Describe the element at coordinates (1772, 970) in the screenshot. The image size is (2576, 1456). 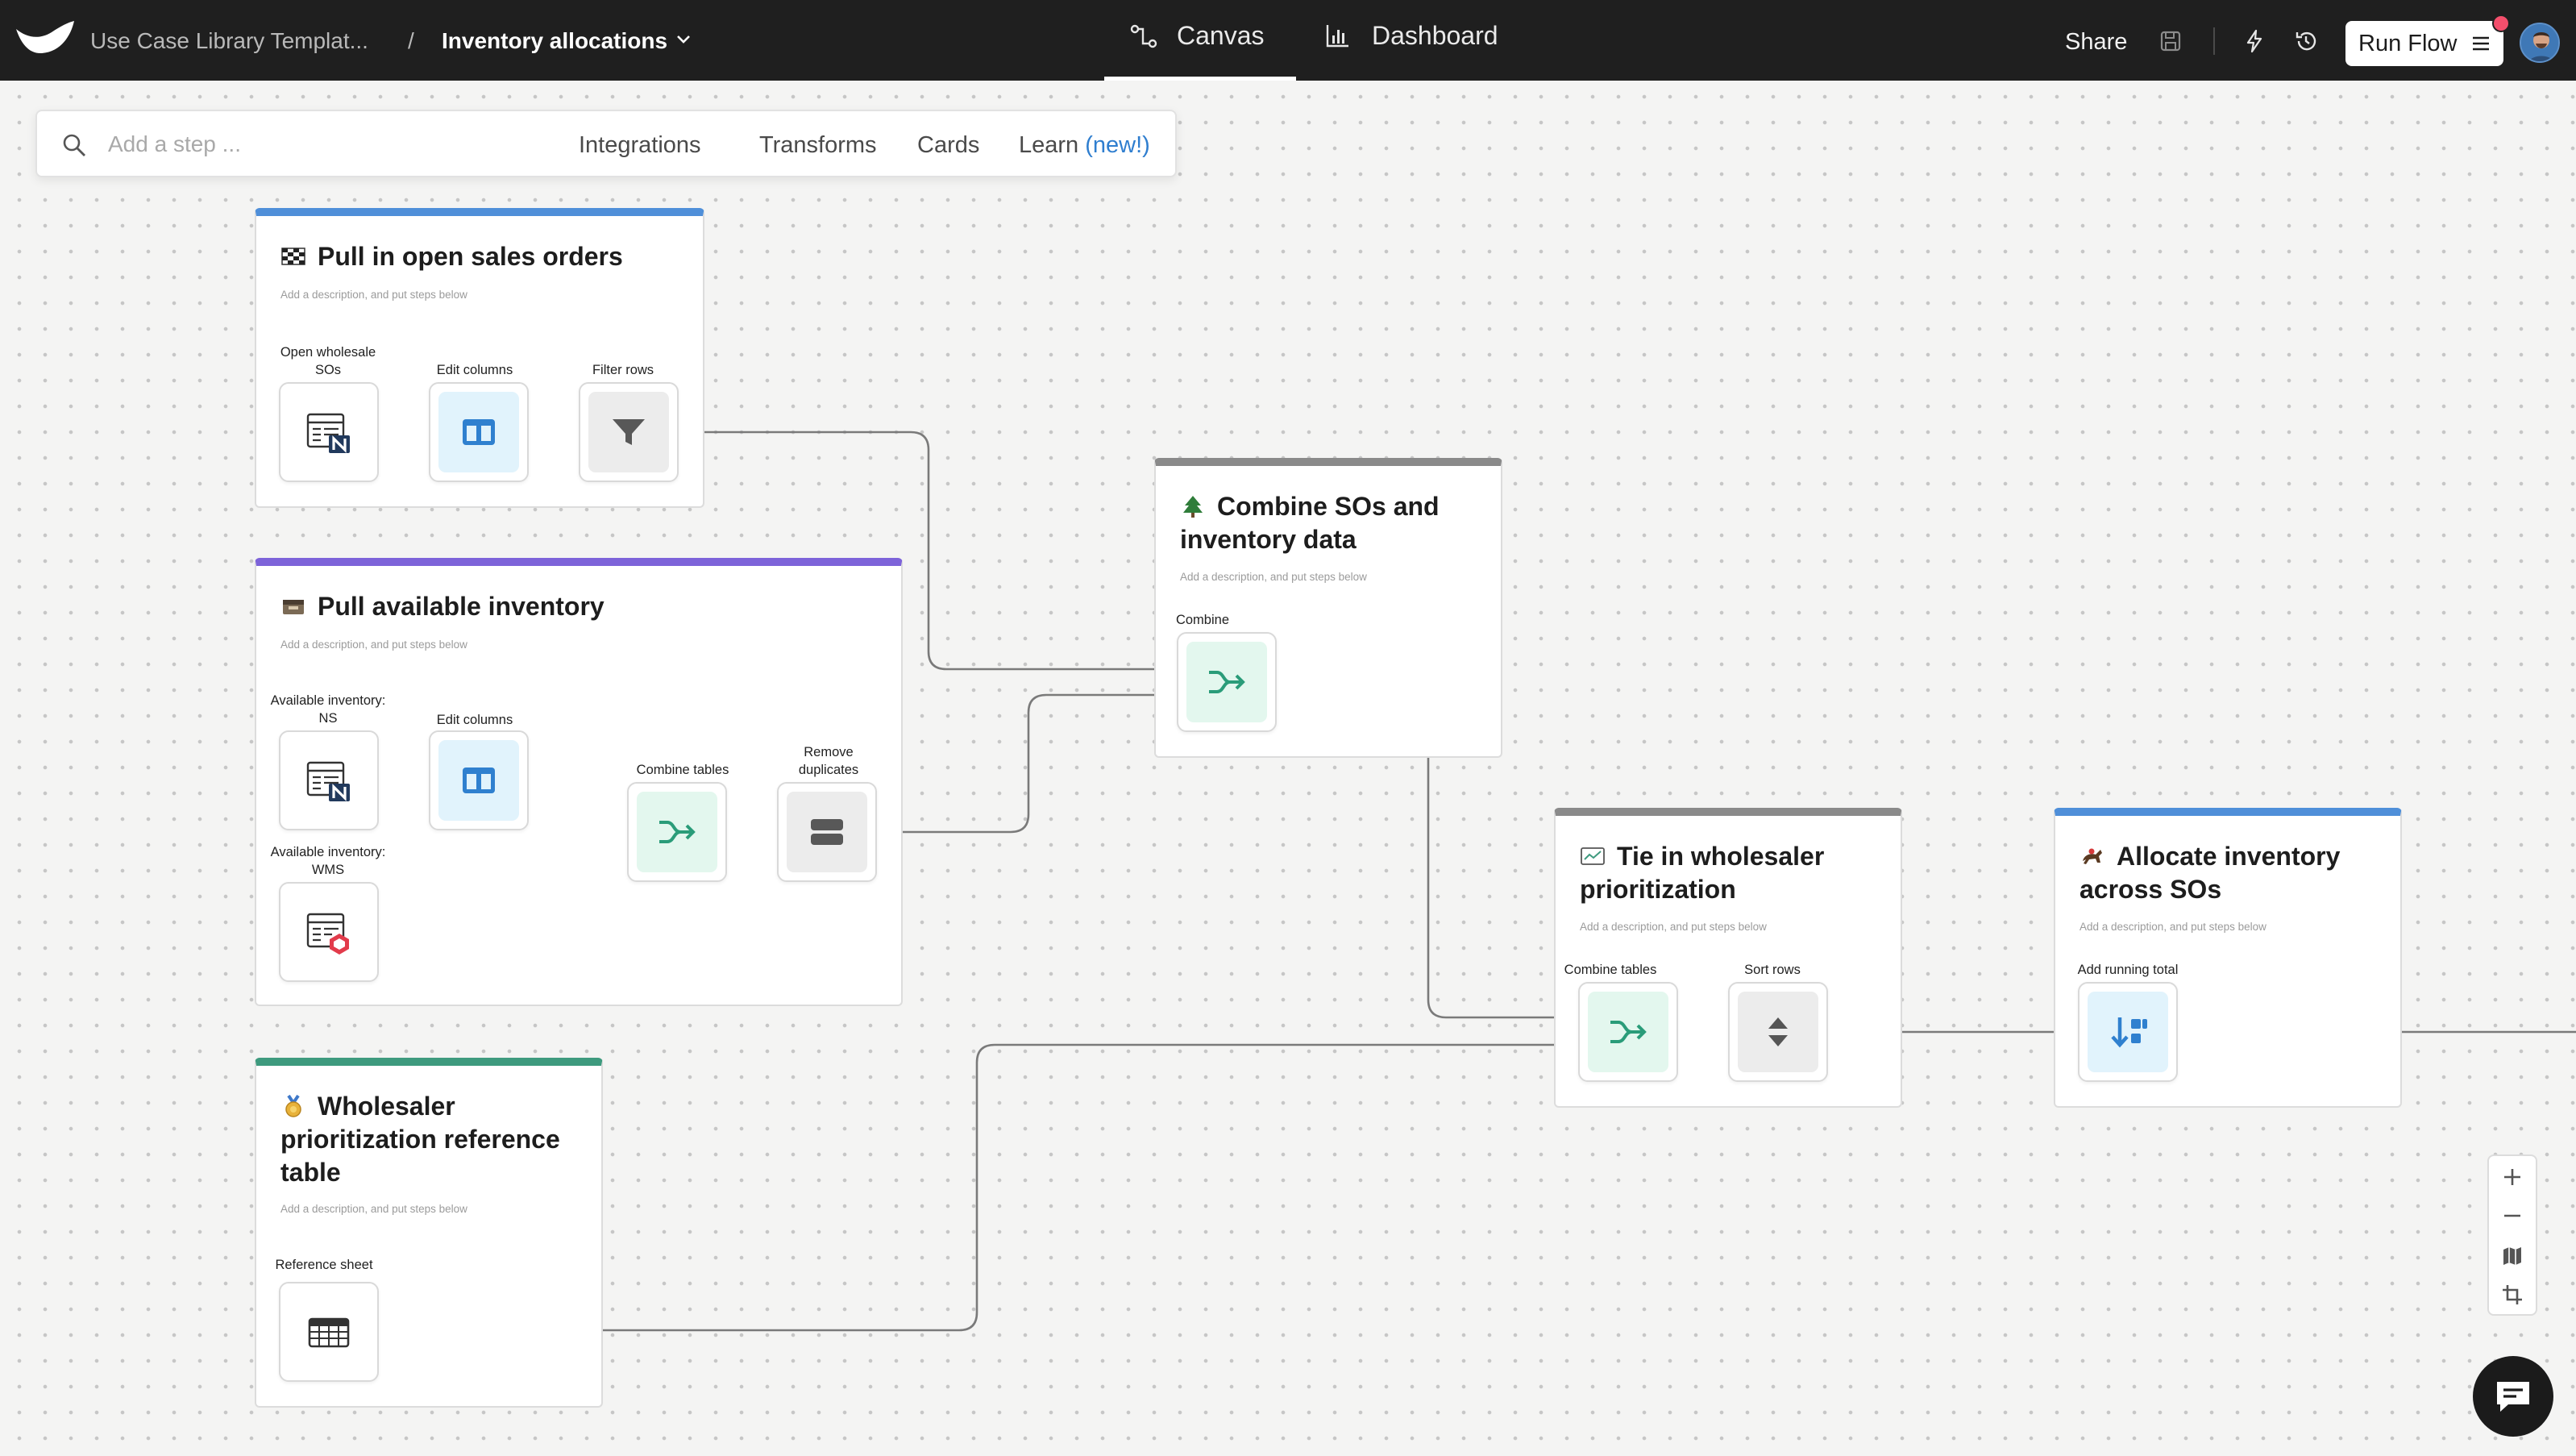
I see `step-label: Sort rows` at that location.